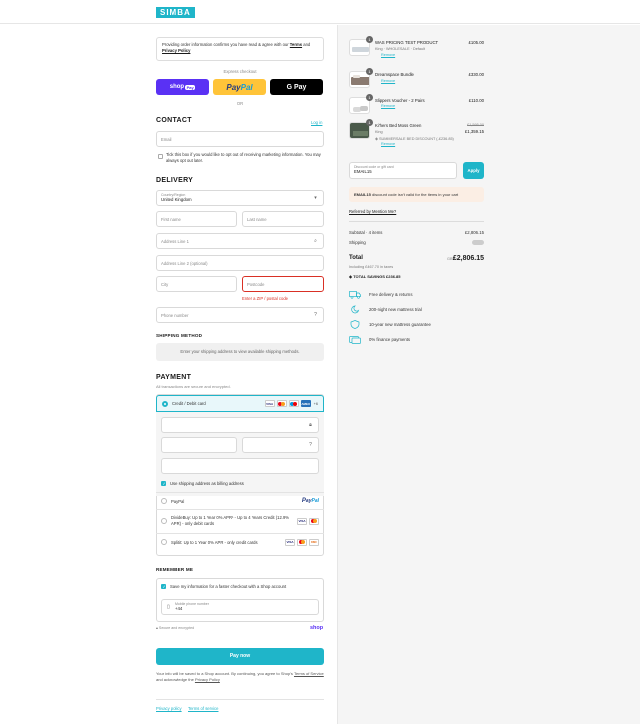 The width and height of the screenshot is (640, 724). I want to click on shipping-method-heading: SHIPPING METHOD, so click(179, 335).